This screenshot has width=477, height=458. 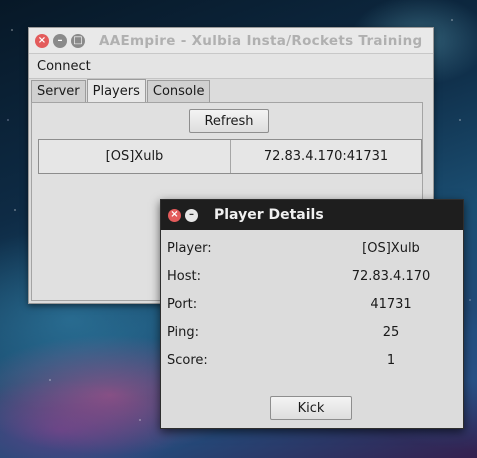 I want to click on field-port: Port: 41731, so click(x=312, y=304).